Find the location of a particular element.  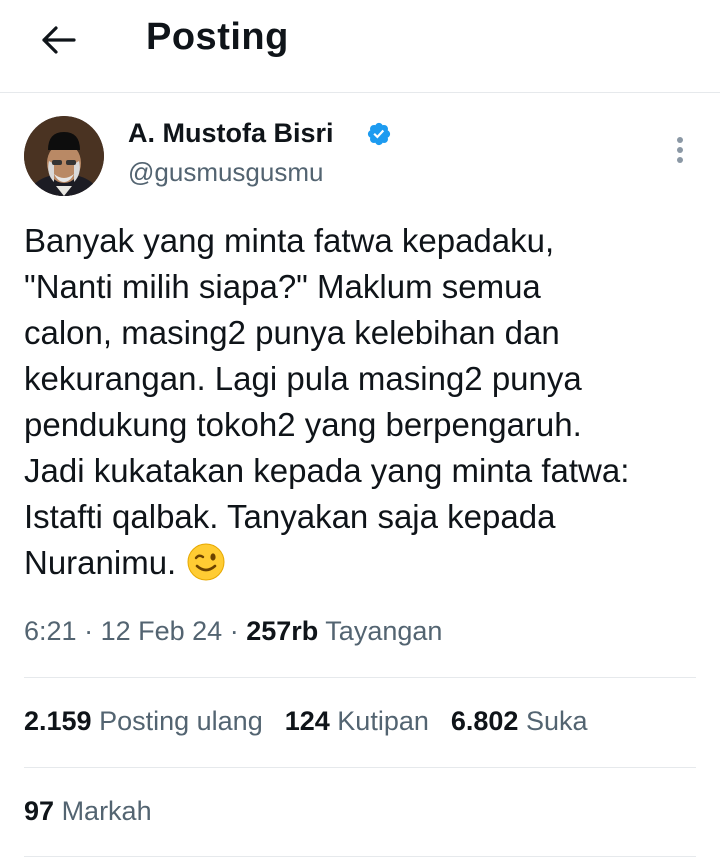

more-options-button is located at coordinates (680, 150).